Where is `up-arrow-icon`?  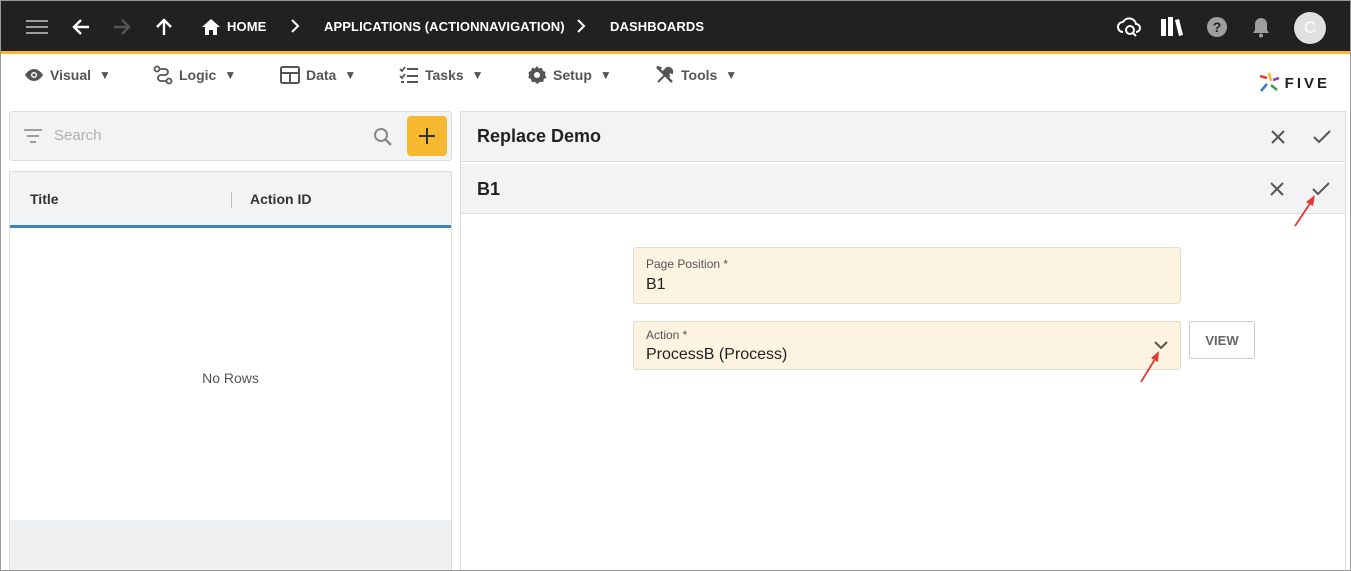 up-arrow-icon is located at coordinates (164, 27).